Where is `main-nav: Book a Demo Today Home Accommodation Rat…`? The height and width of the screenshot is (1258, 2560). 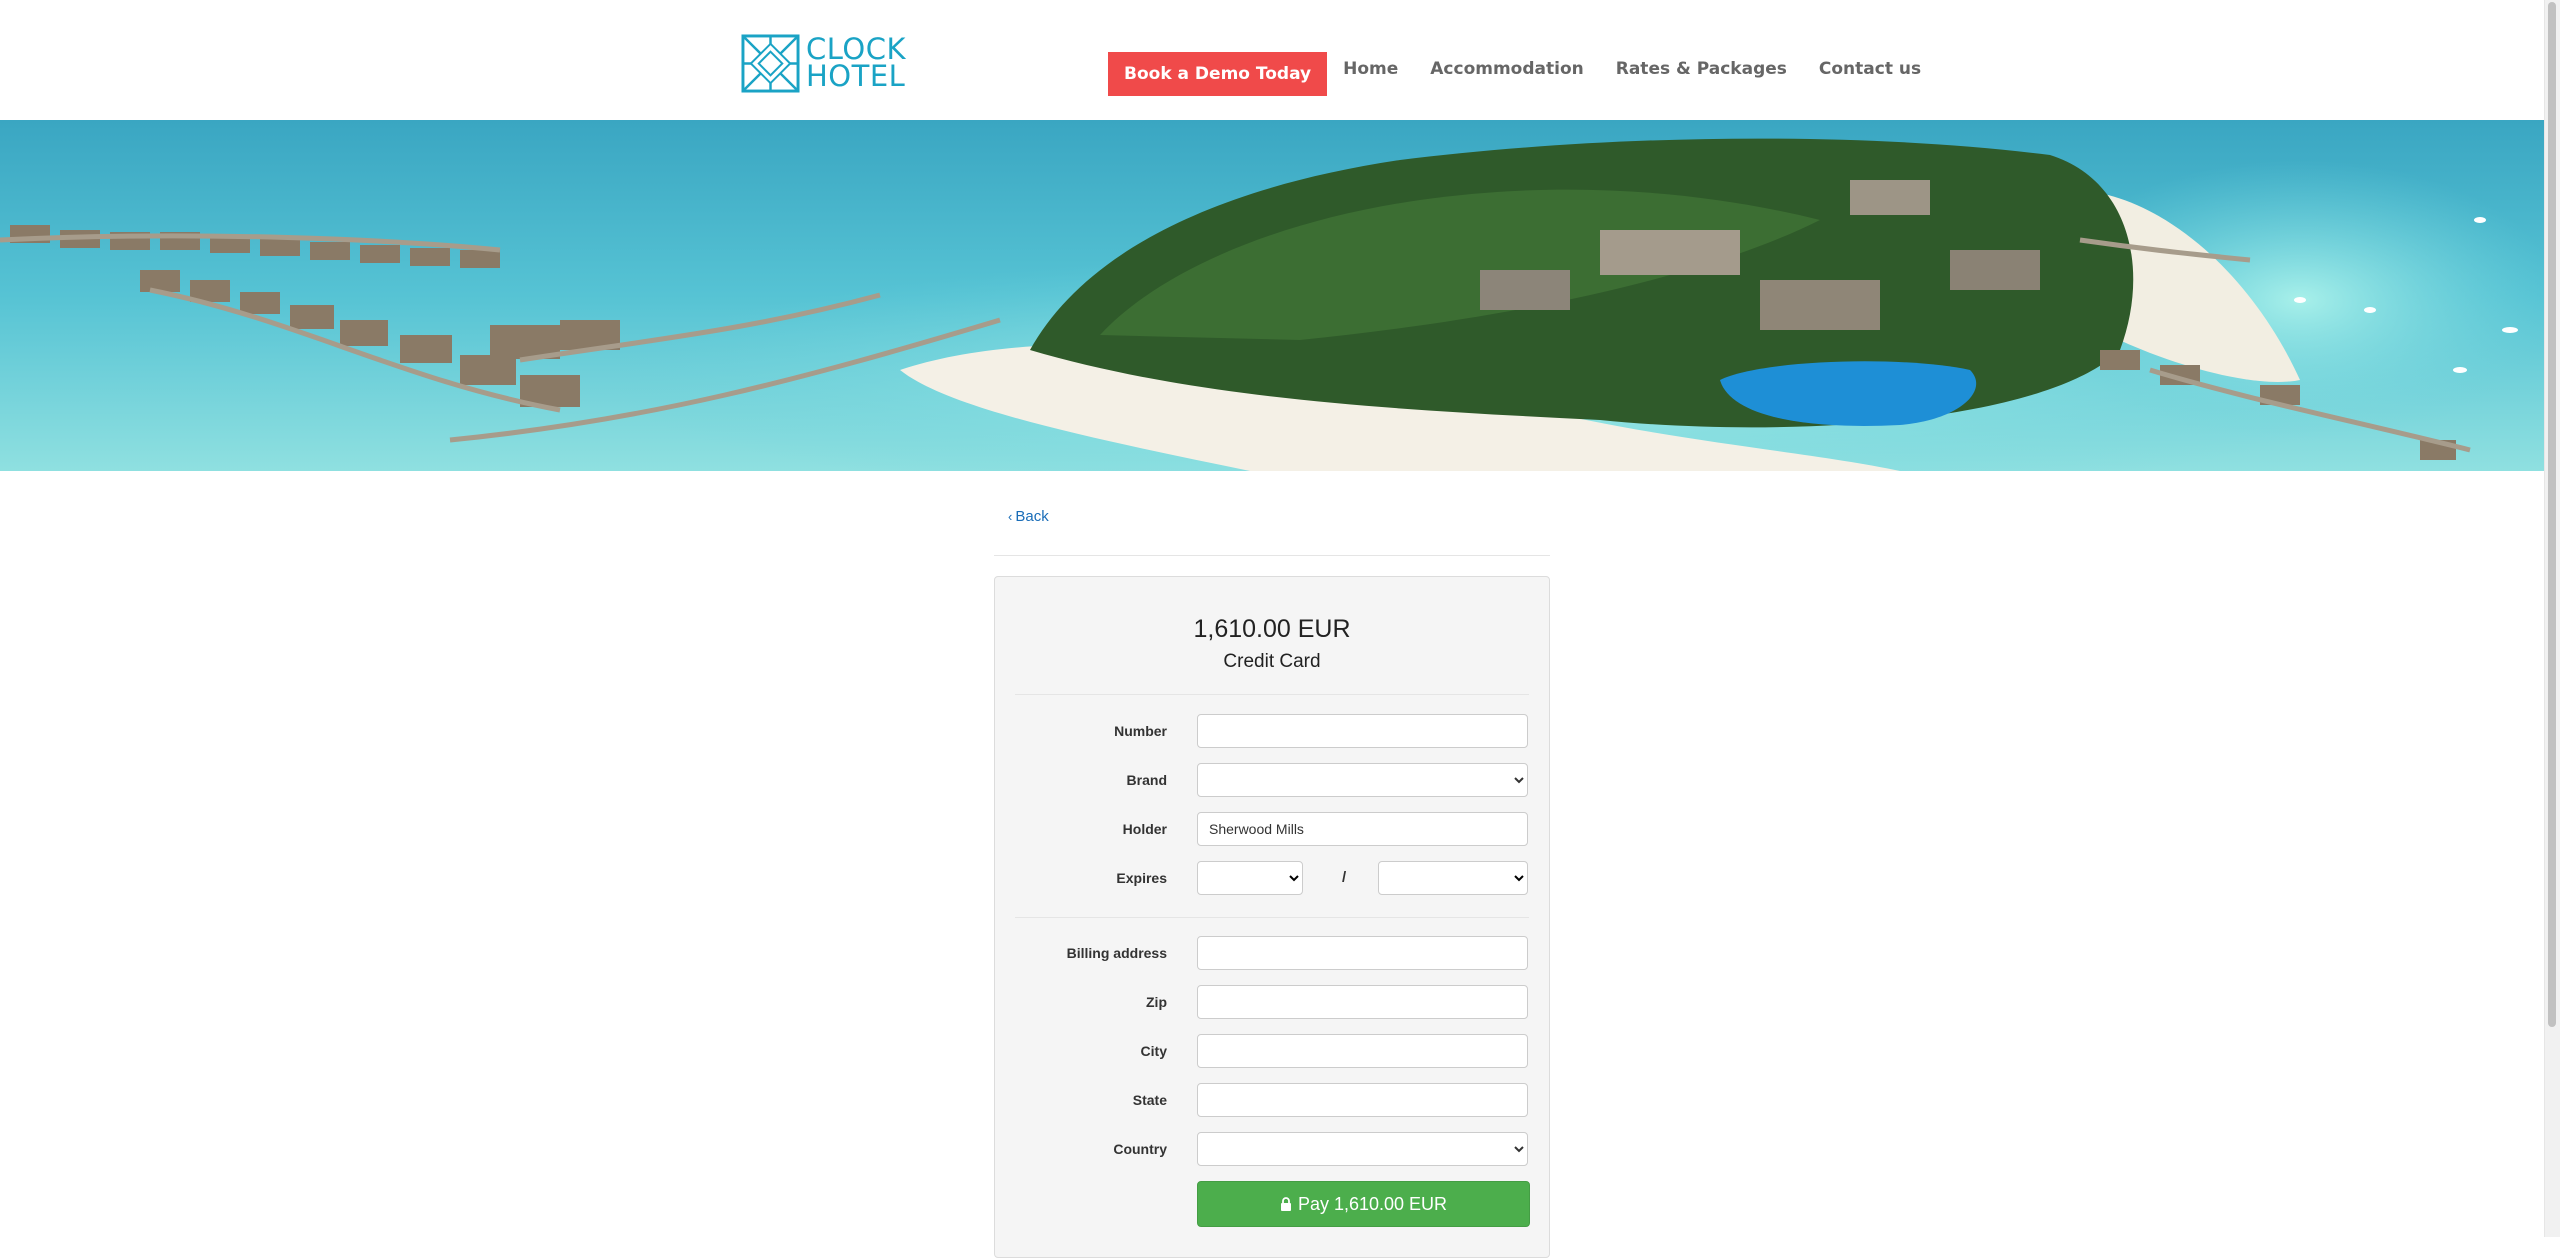 main-nav: Book a Demo Today Home Accommodation Rat… is located at coordinates (1514, 74).